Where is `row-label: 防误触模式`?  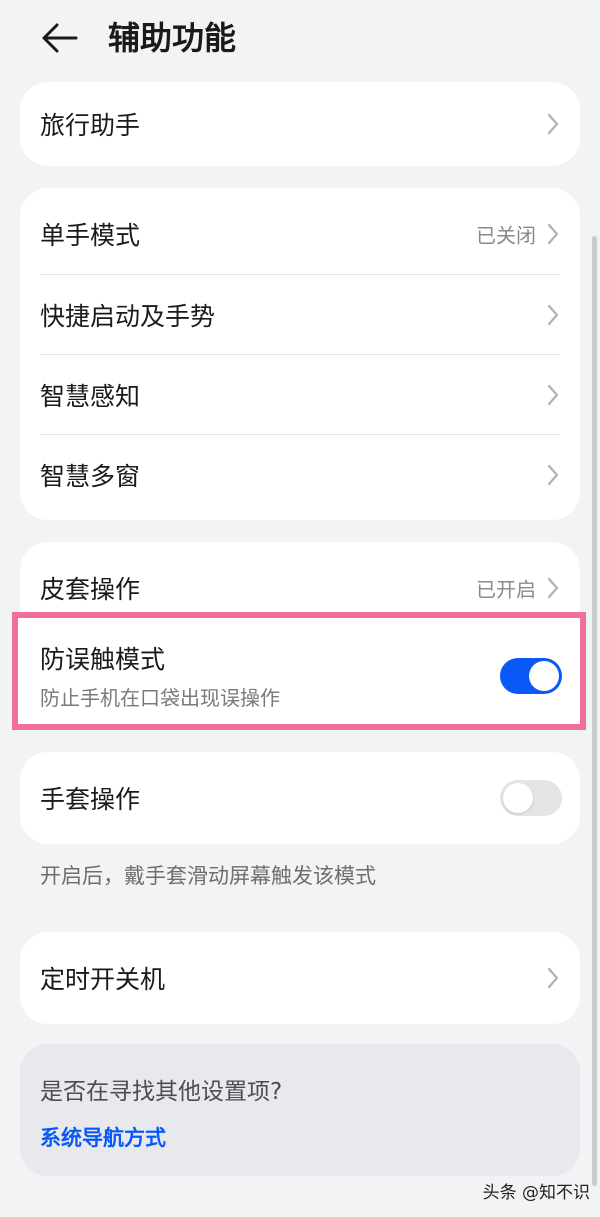 row-label: 防误触模式 is located at coordinates (103, 659).